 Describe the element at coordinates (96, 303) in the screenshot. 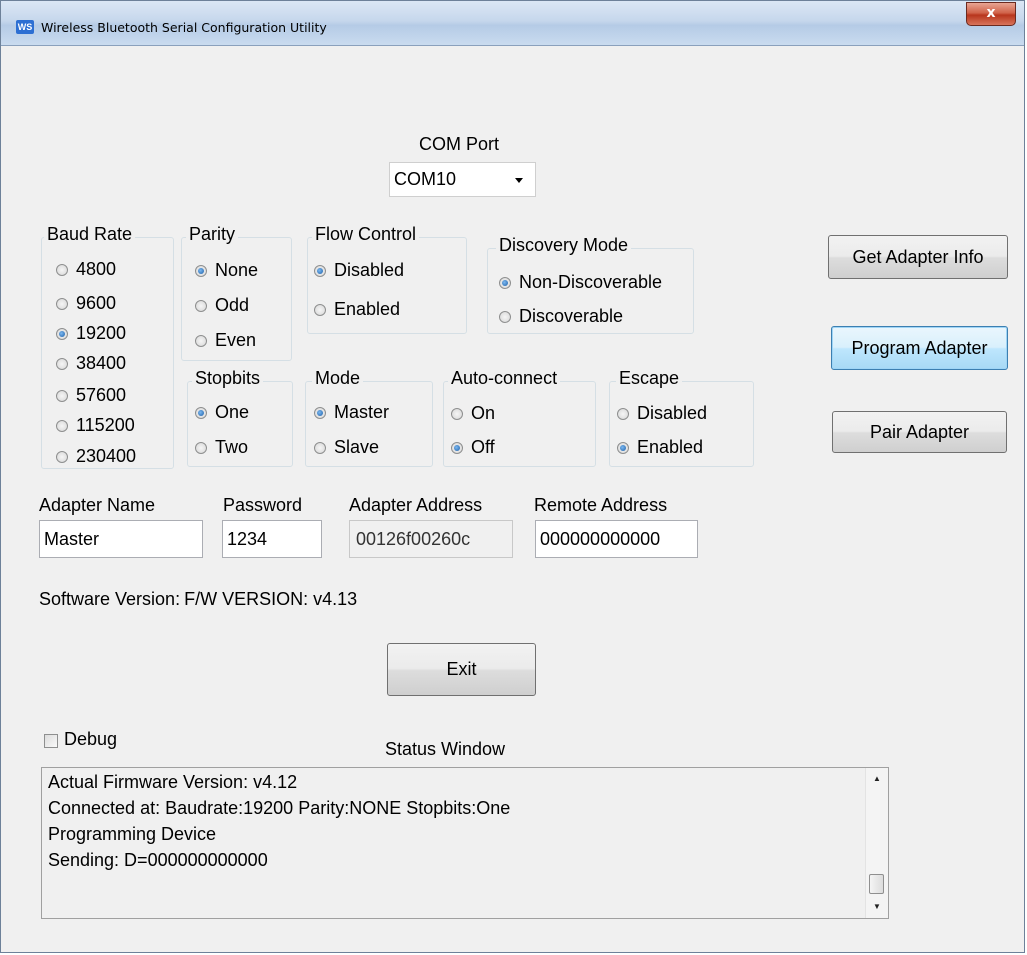

I see `radio-label: 9600` at that location.